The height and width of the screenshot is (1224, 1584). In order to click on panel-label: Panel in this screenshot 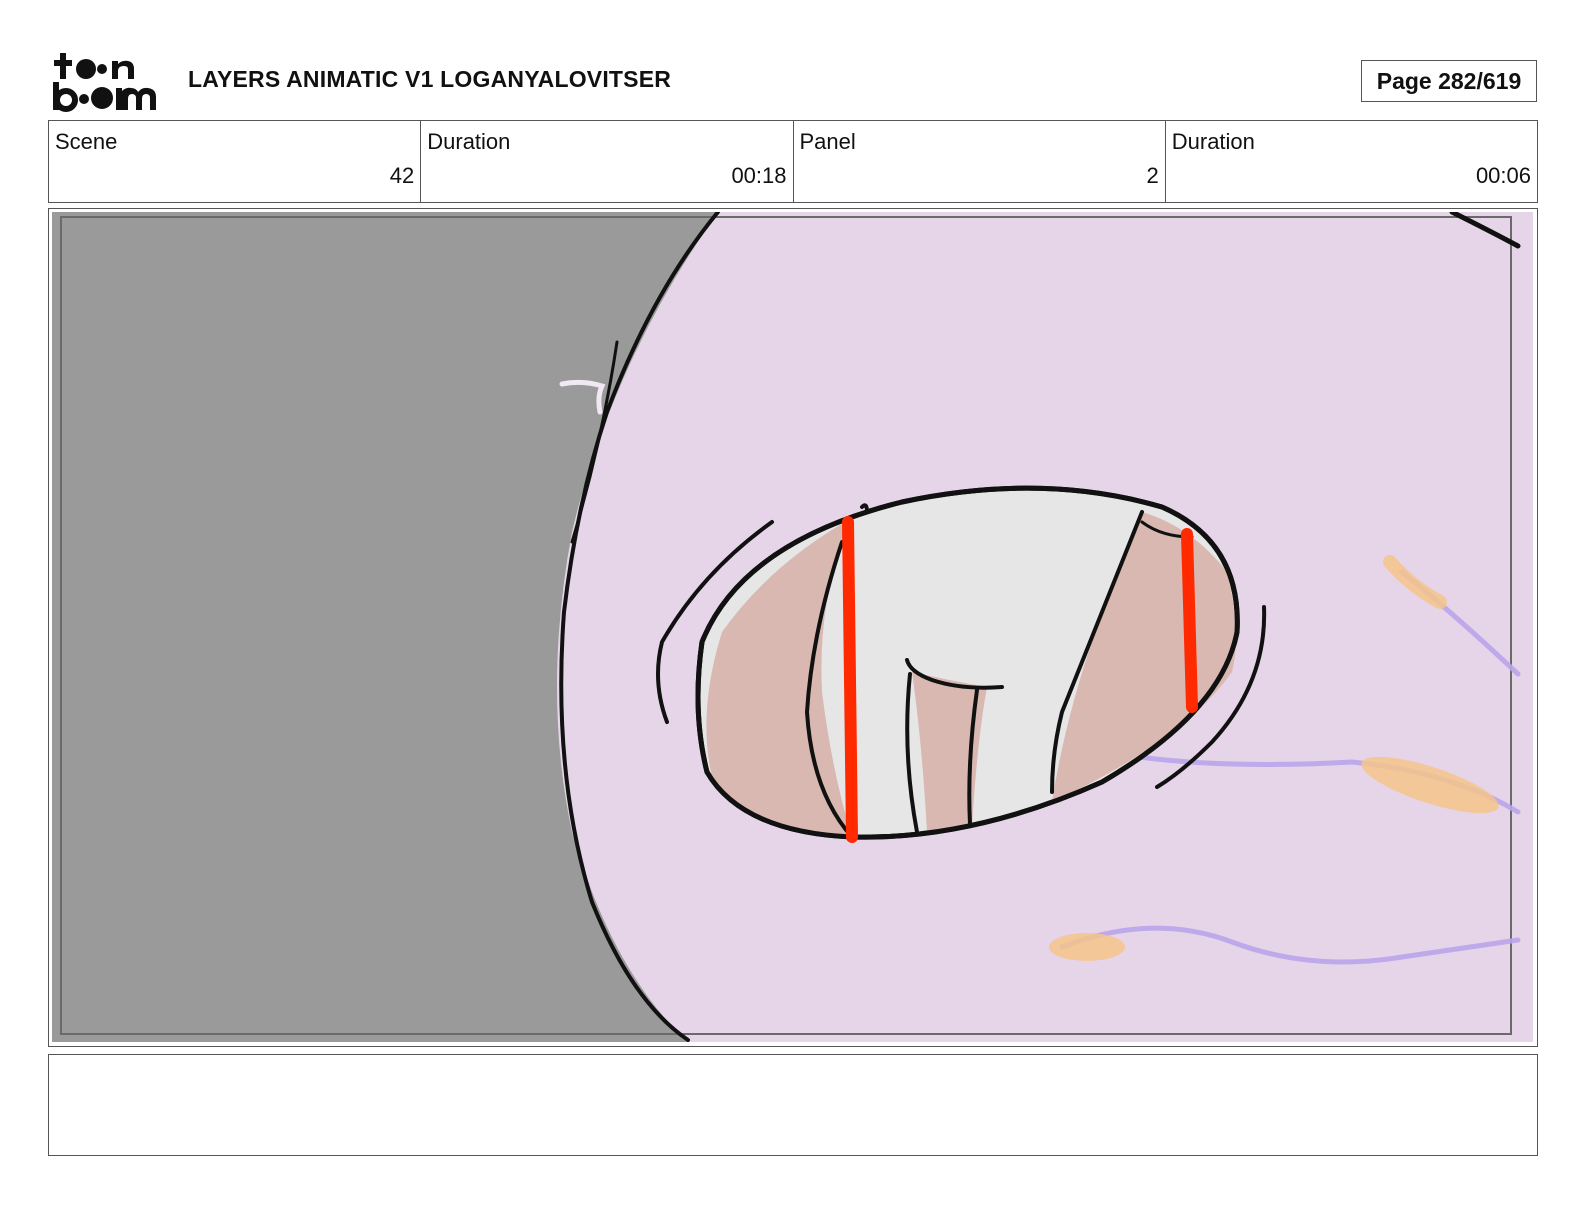, I will do `click(827, 141)`.